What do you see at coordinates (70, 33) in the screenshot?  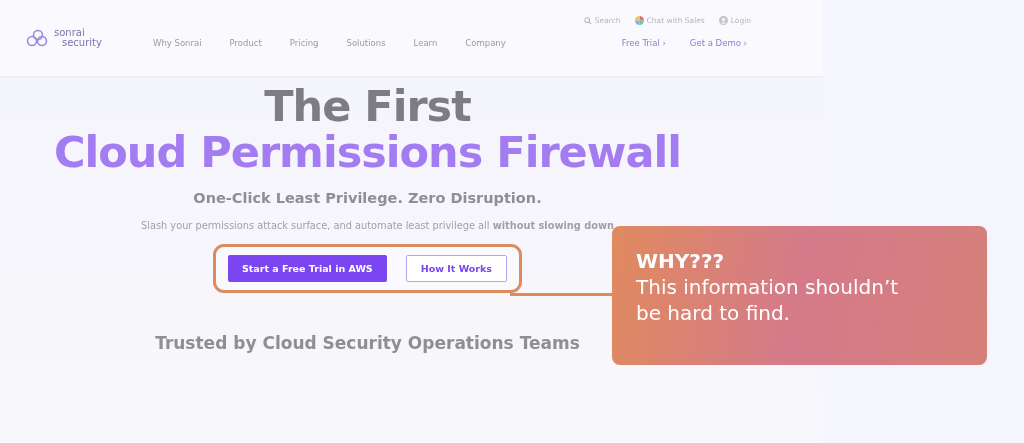 I see `logo-text: sonrai` at bounding box center [70, 33].